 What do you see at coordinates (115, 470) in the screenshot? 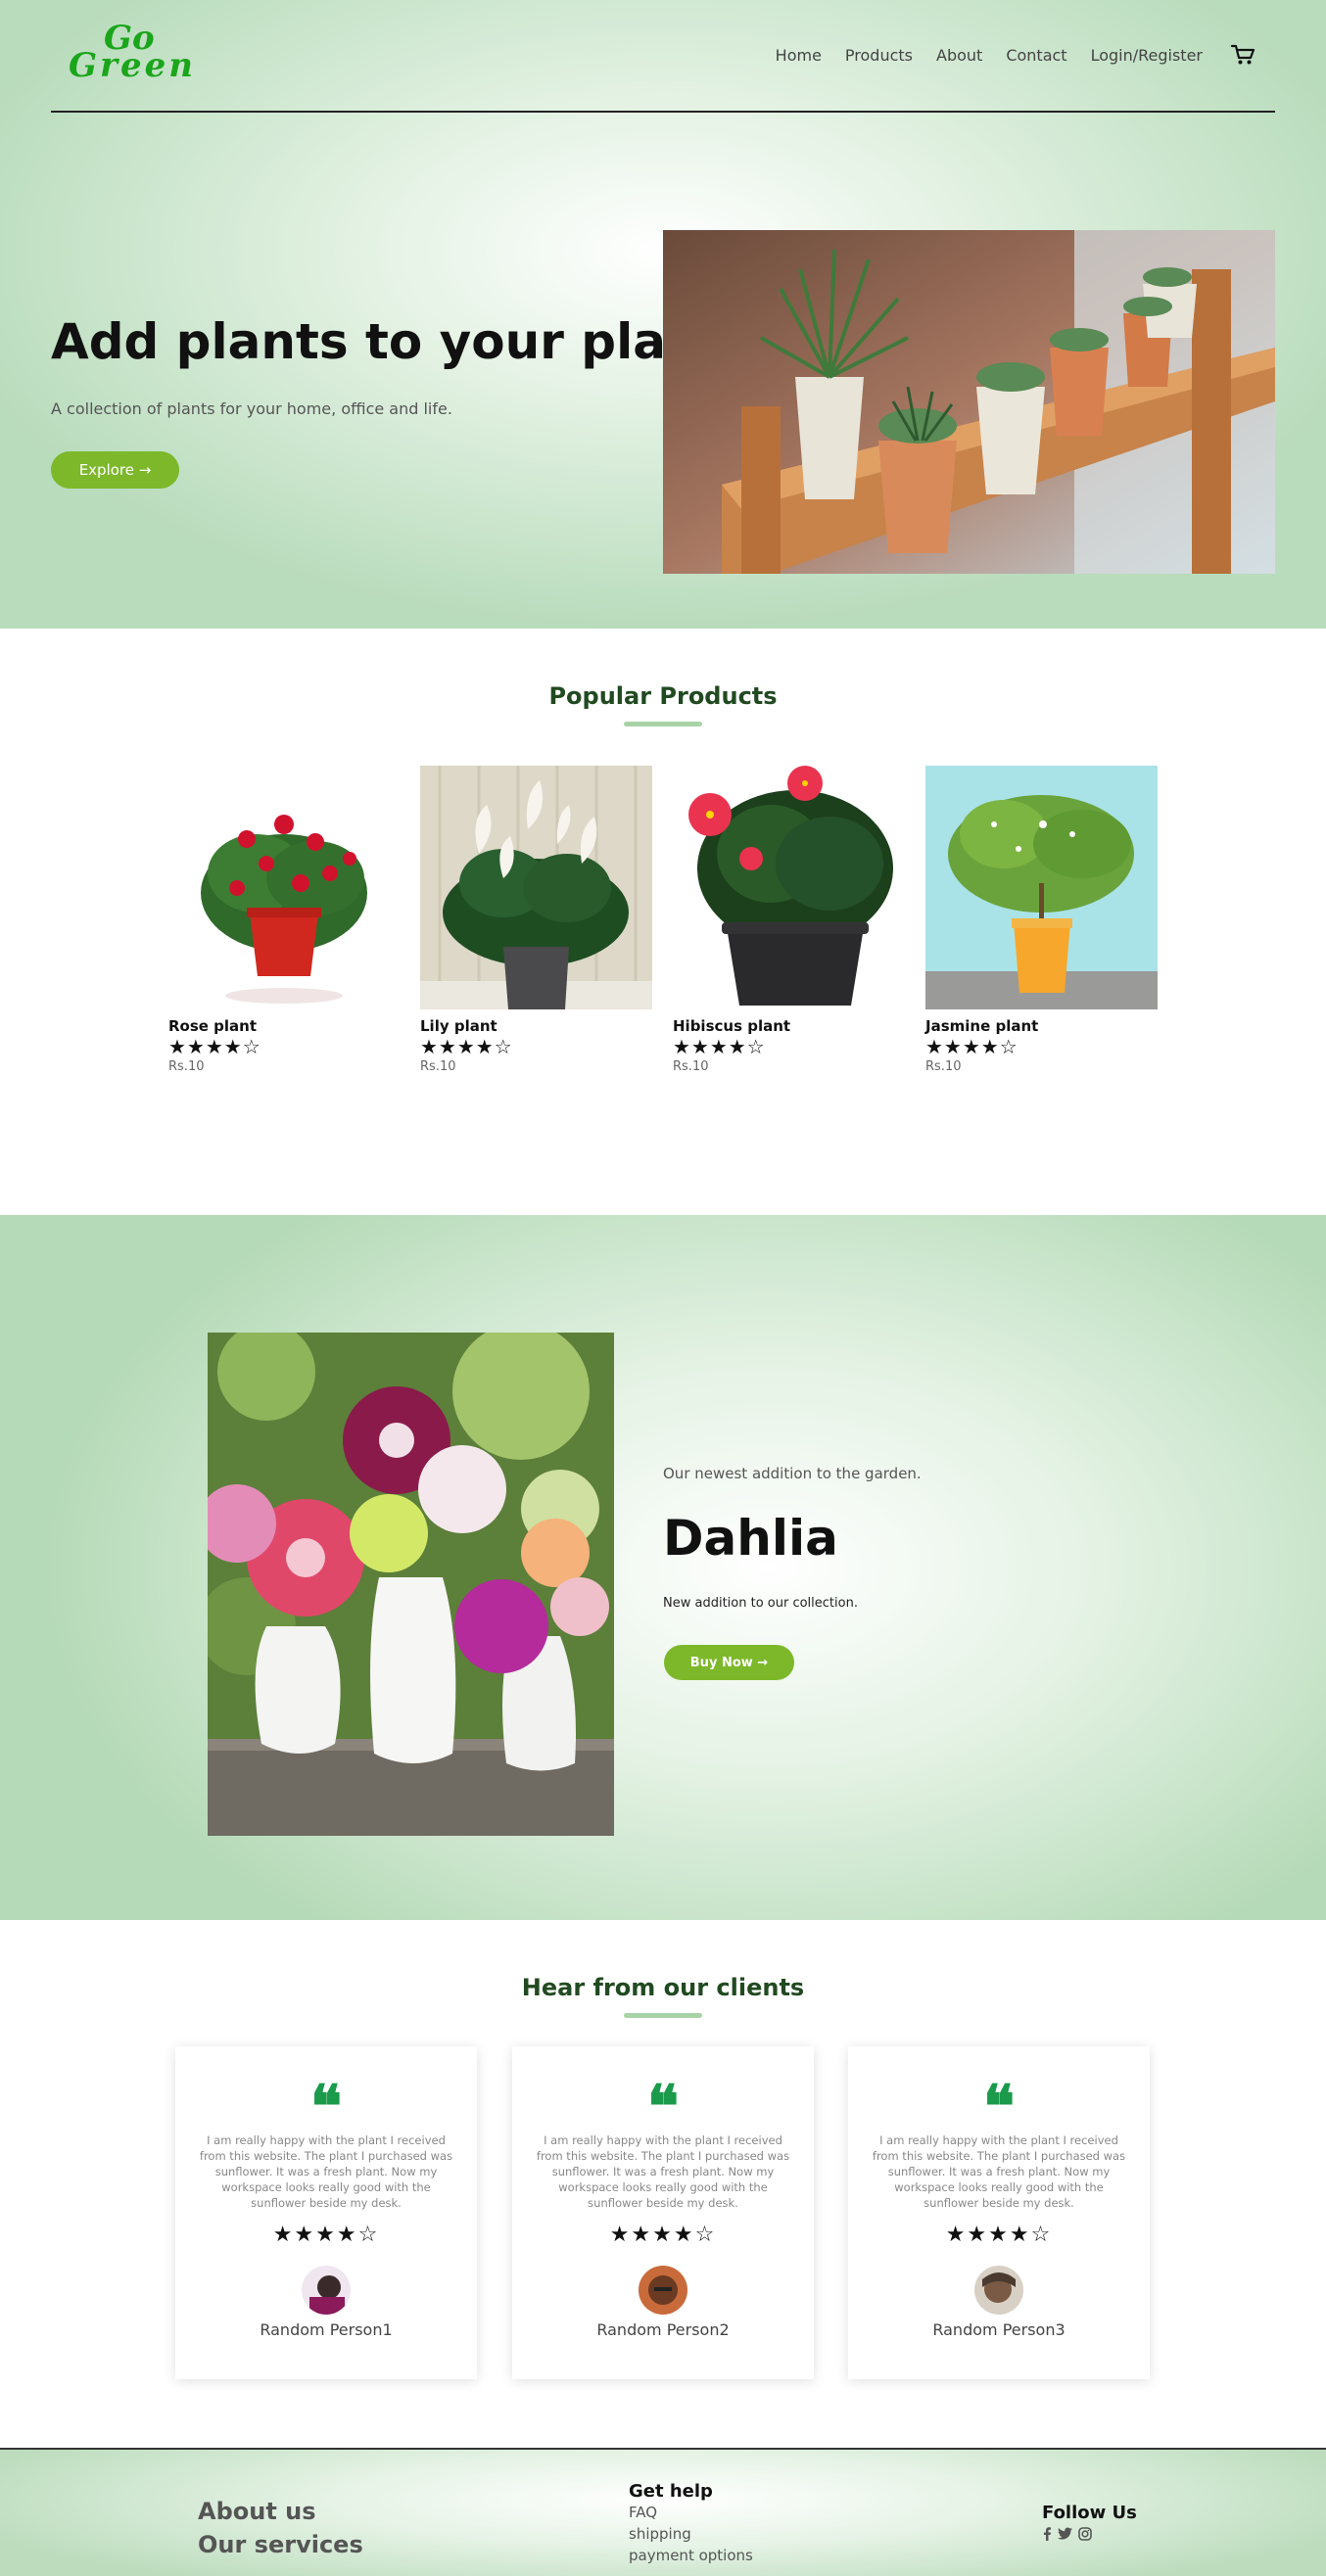
I see `explore-button: Explore →` at bounding box center [115, 470].